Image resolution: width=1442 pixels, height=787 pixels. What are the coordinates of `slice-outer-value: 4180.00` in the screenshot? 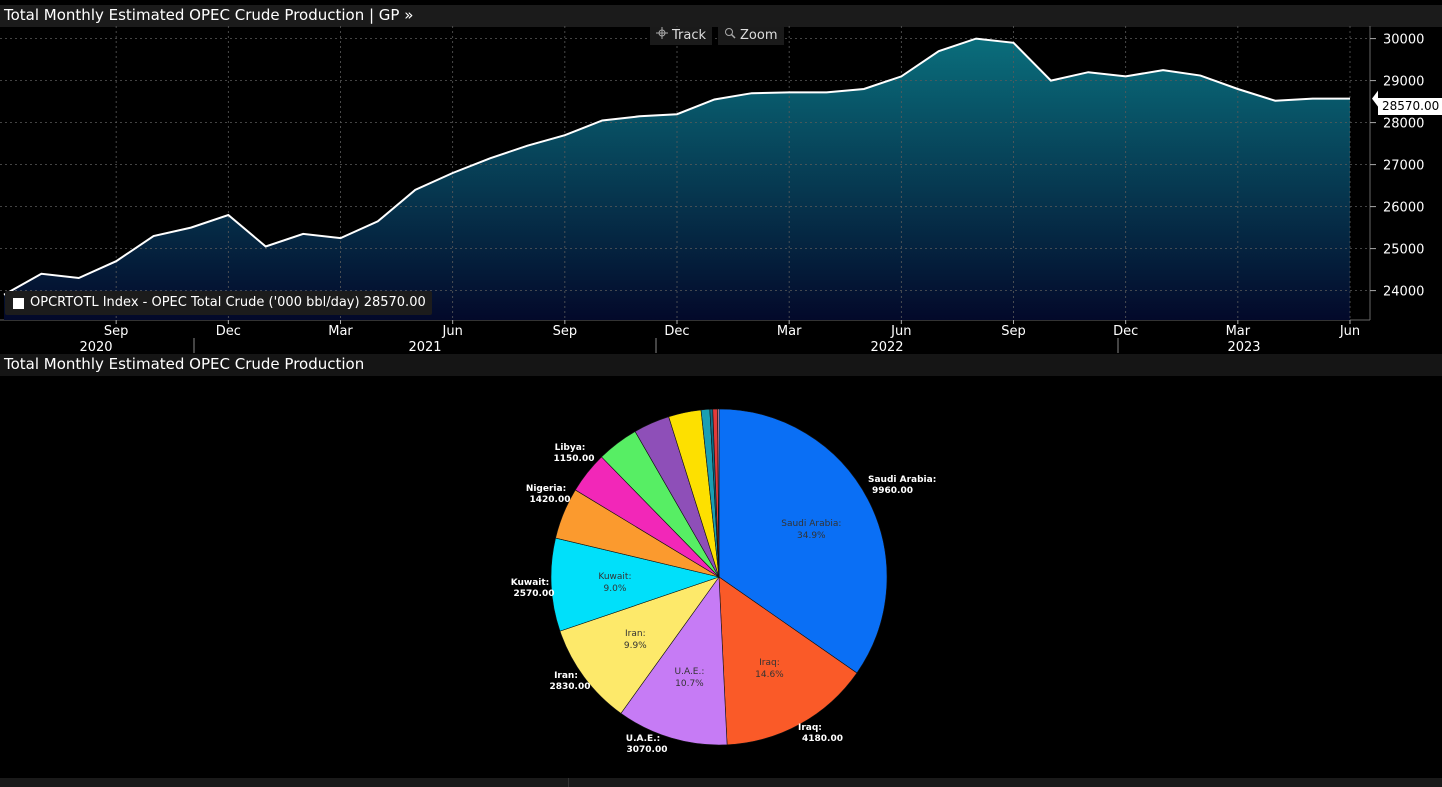 It's located at (822, 739).